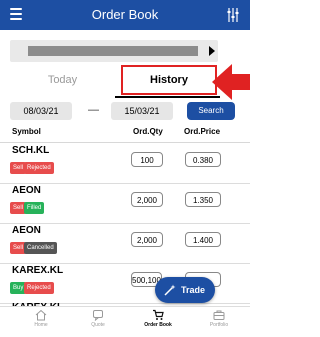  What do you see at coordinates (125, 163) in the screenshot?
I see `table-row: SCH.KL Sell Rejected 100 0.380` at bounding box center [125, 163].